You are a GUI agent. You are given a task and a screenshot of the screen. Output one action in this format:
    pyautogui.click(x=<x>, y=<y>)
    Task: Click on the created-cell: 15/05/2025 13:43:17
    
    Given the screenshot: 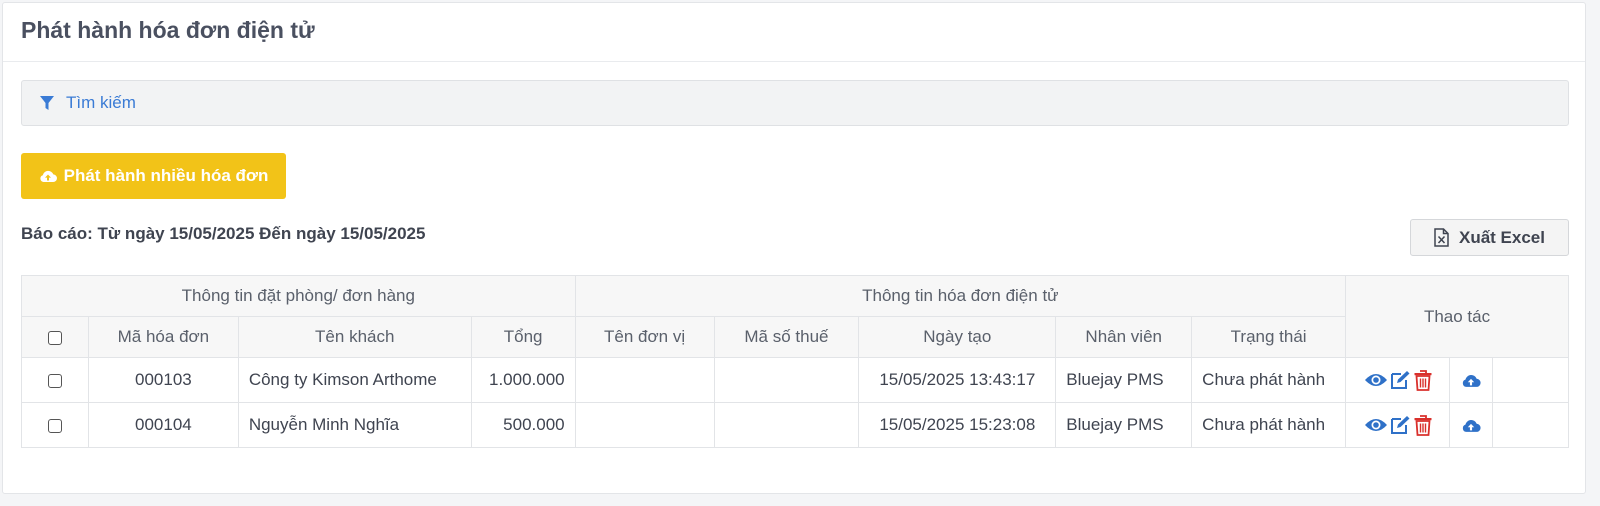 What is the action you would take?
    pyautogui.click(x=957, y=380)
    